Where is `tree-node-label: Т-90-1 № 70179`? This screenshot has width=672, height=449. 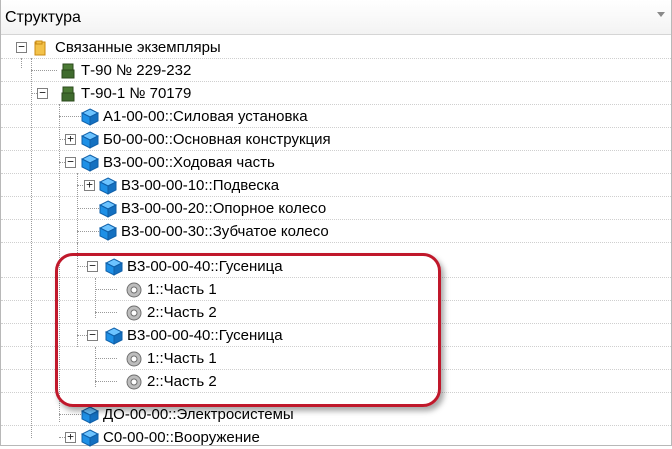 tree-node-label: Т-90-1 № 70179 is located at coordinates (136, 93).